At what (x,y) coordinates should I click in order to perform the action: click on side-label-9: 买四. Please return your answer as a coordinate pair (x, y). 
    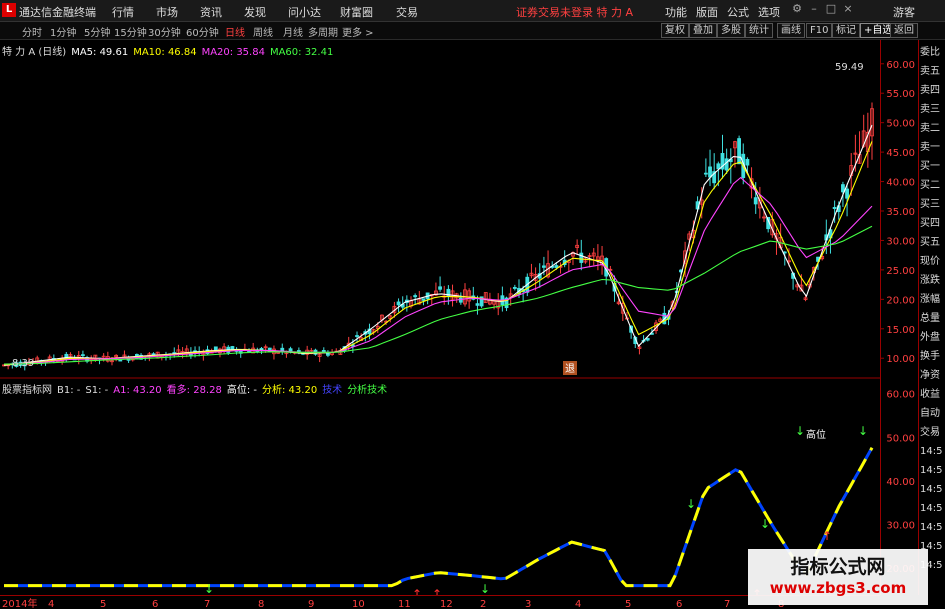
    Looking at the image, I should click on (932, 223).